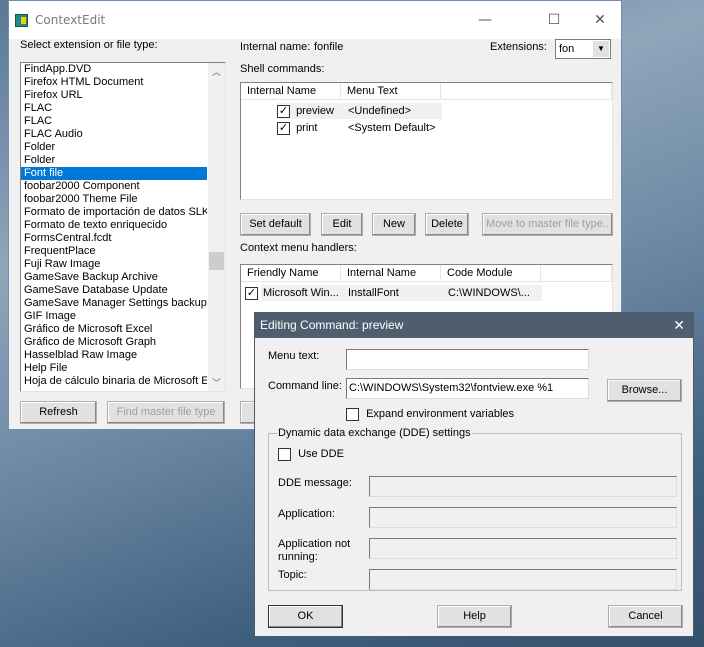 Image resolution: width=704 pixels, height=647 pixels. What do you see at coordinates (491, 273) in the screenshot?
I see `column-code-module: Code Module` at bounding box center [491, 273].